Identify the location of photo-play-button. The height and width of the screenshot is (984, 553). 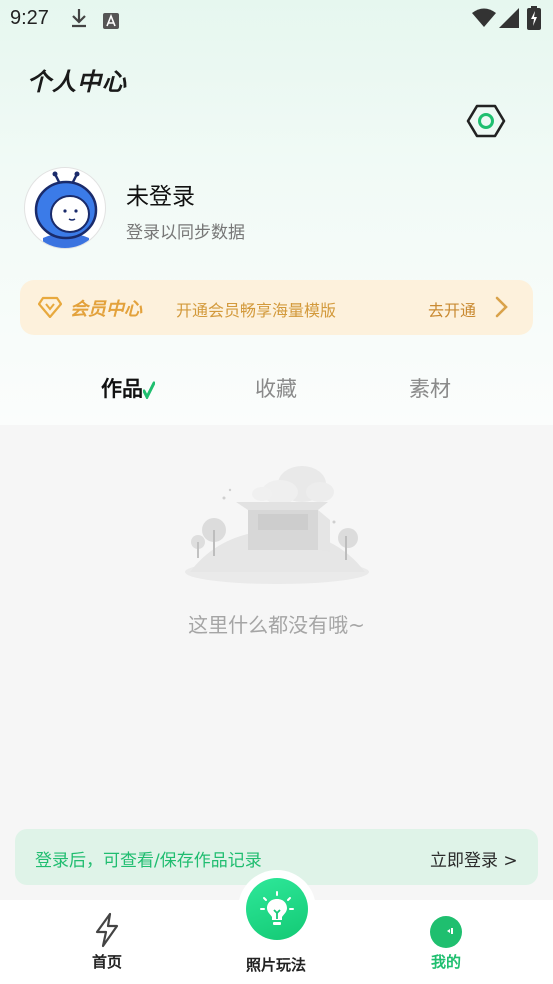
(277, 909).